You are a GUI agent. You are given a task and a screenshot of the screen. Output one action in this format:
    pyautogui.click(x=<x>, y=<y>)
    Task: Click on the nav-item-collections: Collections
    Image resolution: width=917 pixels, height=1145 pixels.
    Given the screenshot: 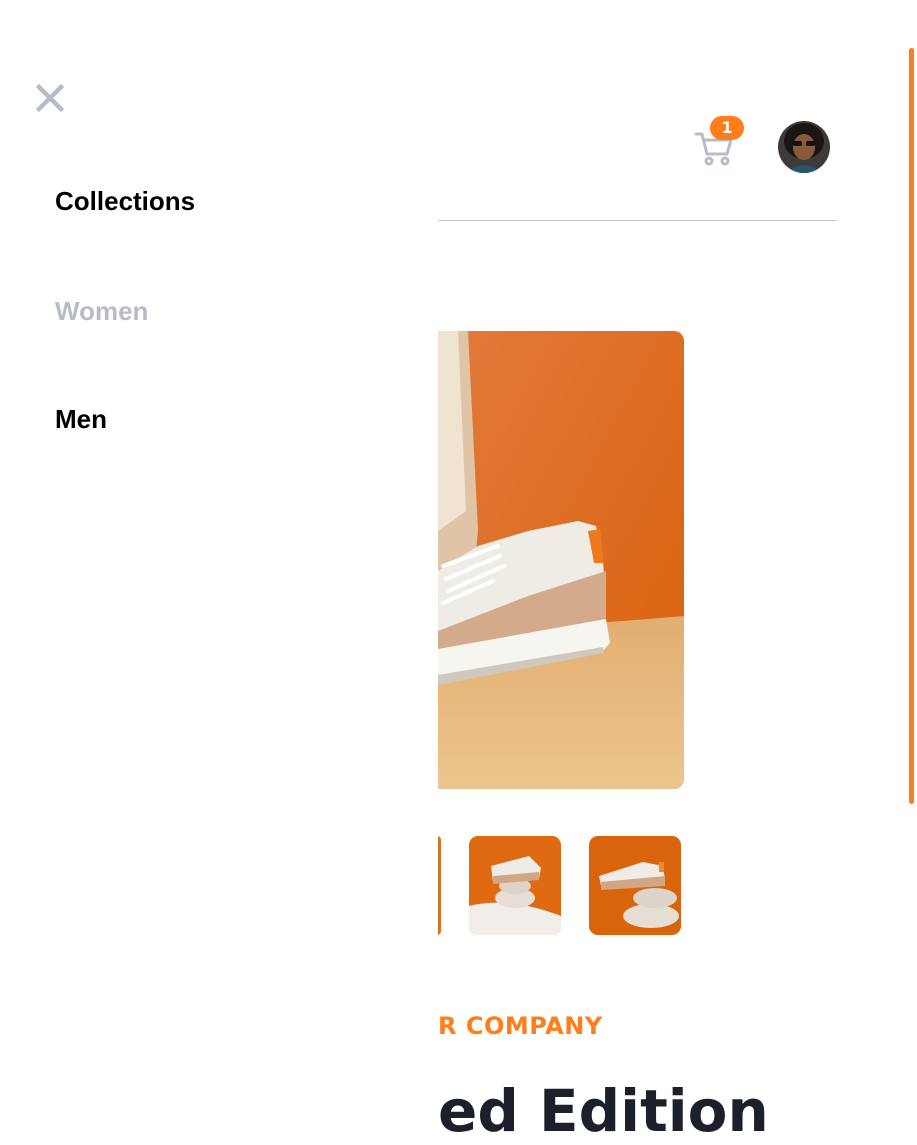 What is the action you would take?
    pyautogui.click(x=125, y=201)
    